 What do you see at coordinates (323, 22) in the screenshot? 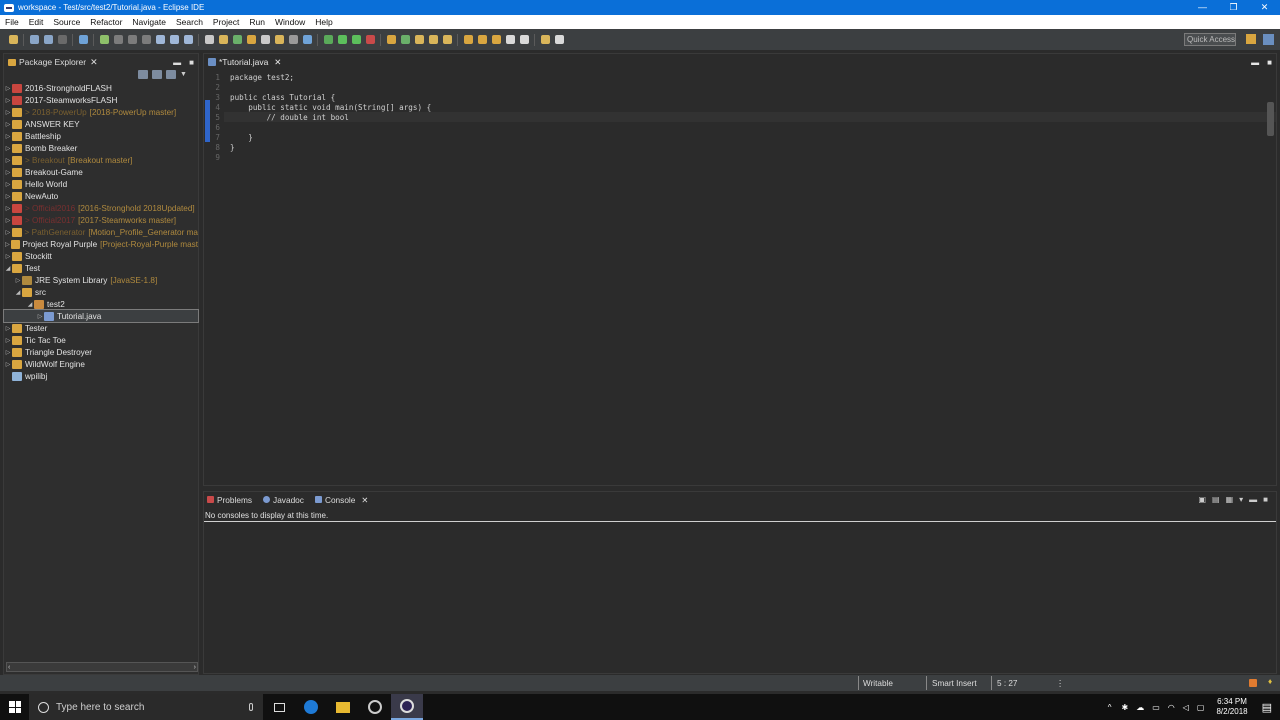
I see `menu-help: Help` at bounding box center [323, 22].